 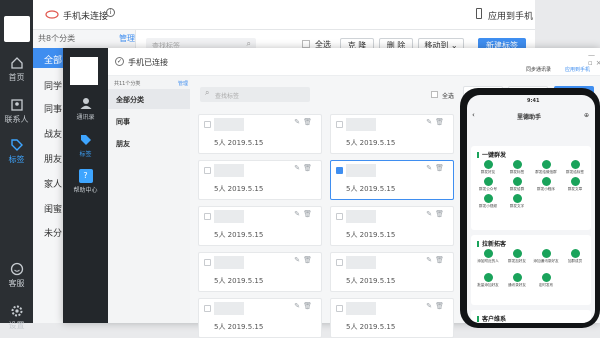 What do you see at coordinates (488, 167) in the screenshot?
I see `phone-feature-item: 群发好友` at bounding box center [488, 167].